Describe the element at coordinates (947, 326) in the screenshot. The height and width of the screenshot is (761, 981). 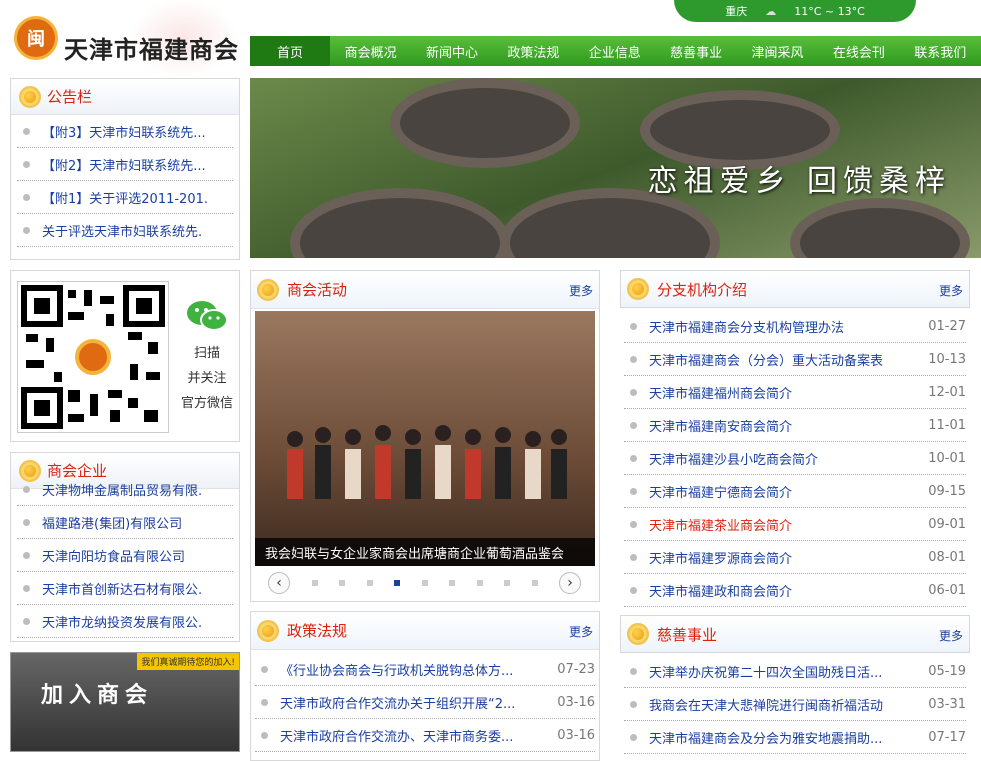
I see `news-date: 01-27` at that location.